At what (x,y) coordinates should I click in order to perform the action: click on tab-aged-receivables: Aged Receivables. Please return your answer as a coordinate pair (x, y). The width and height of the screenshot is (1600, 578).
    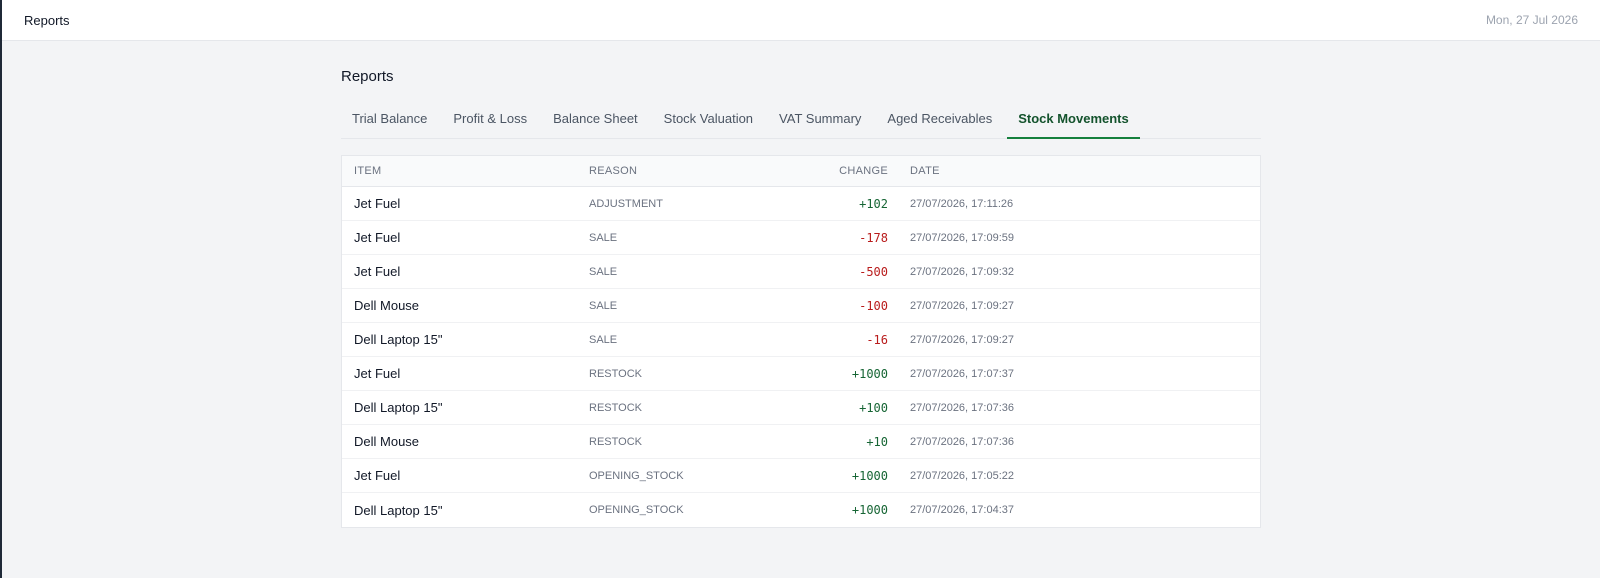
    Looking at the image, I should click on (939, 120).